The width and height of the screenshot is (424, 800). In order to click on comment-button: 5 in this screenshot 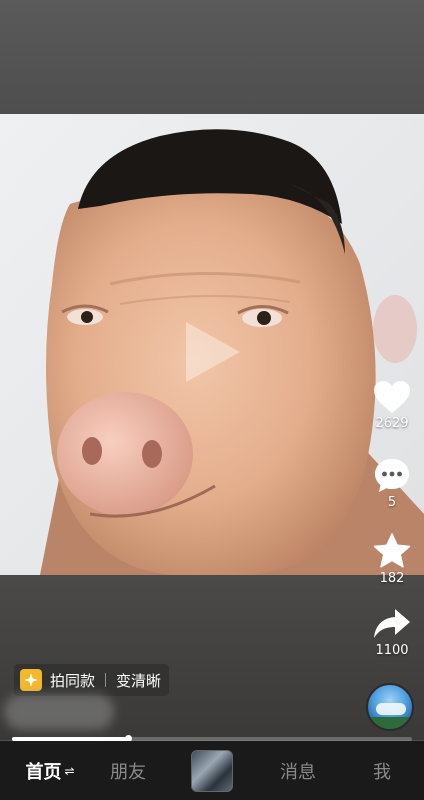, I will do `click(392, 483)`.